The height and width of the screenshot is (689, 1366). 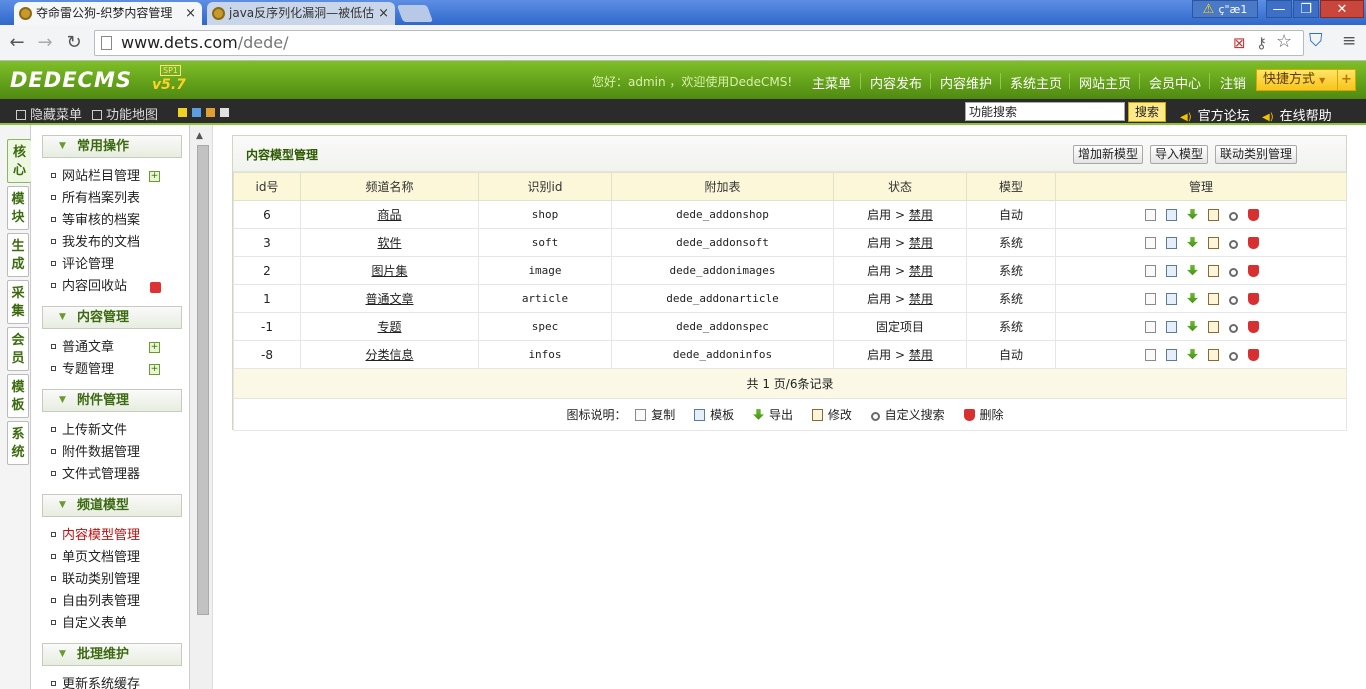 What do you see at coordinates (1215, 114) in the screenshot?
I see `official-forum-link: ◀) 官方论坛` at bounding box center [1215, 114].